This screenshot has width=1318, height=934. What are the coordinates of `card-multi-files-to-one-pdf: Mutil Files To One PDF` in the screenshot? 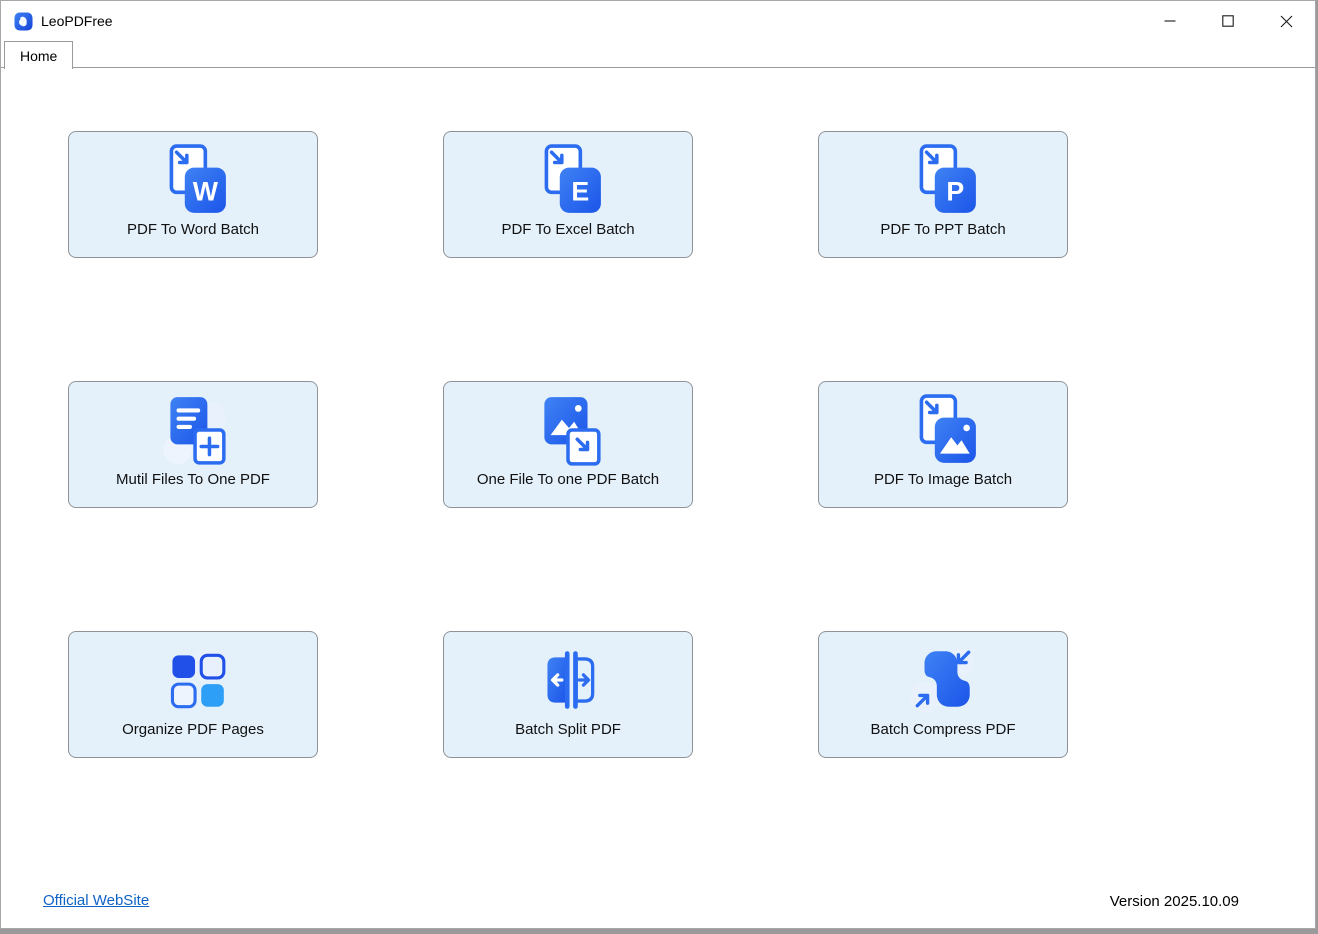 It's located at (193, 444).